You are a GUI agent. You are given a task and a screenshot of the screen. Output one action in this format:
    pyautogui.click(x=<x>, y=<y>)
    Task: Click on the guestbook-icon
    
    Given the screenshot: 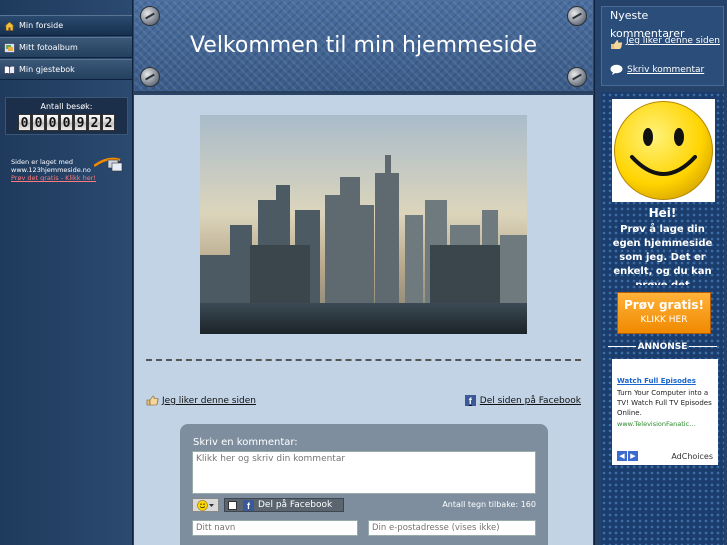 What is the action you would take?
    pyautogui.click(x=9, y=69)
    